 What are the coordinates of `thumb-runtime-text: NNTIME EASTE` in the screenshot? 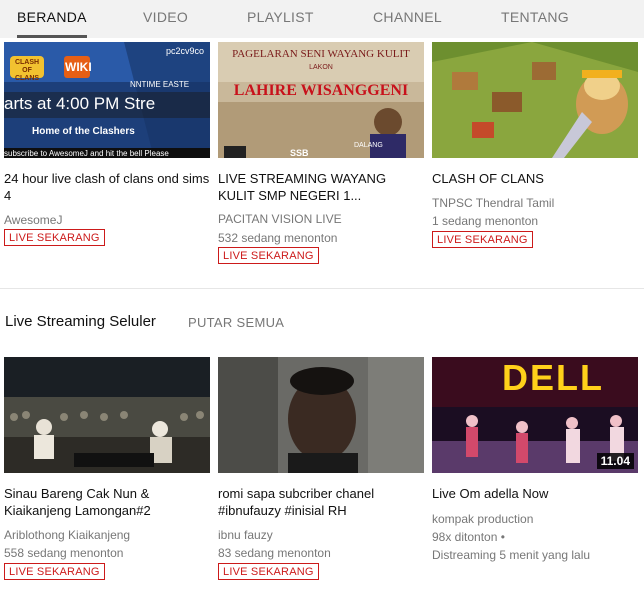 It's located at (160, 84).